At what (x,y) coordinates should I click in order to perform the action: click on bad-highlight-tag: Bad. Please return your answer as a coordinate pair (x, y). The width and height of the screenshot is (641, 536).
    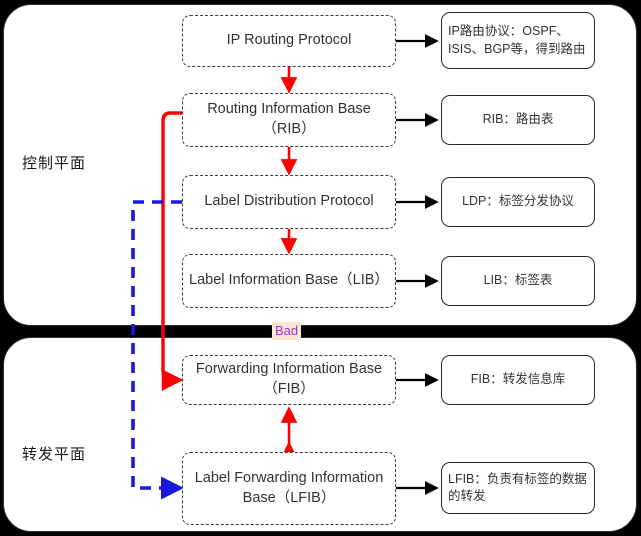
    Looking at the image, I should click on (287, 331).